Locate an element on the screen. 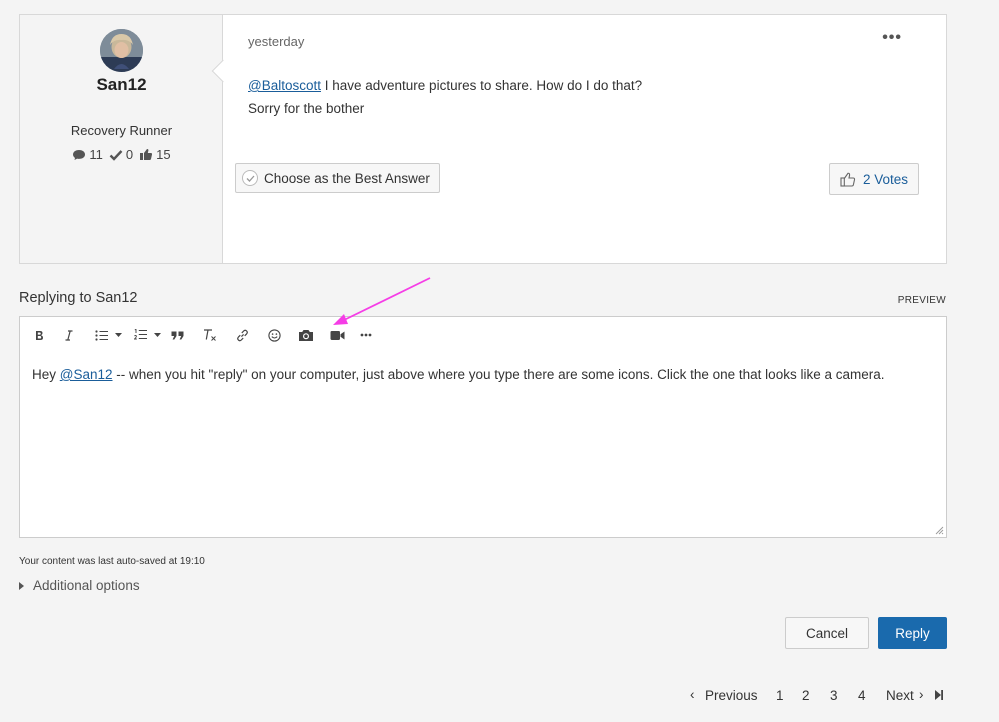 The height and width of the screenshot is (722, 999). mention-link: @Baltoscott is located at coordinates (284, 85).